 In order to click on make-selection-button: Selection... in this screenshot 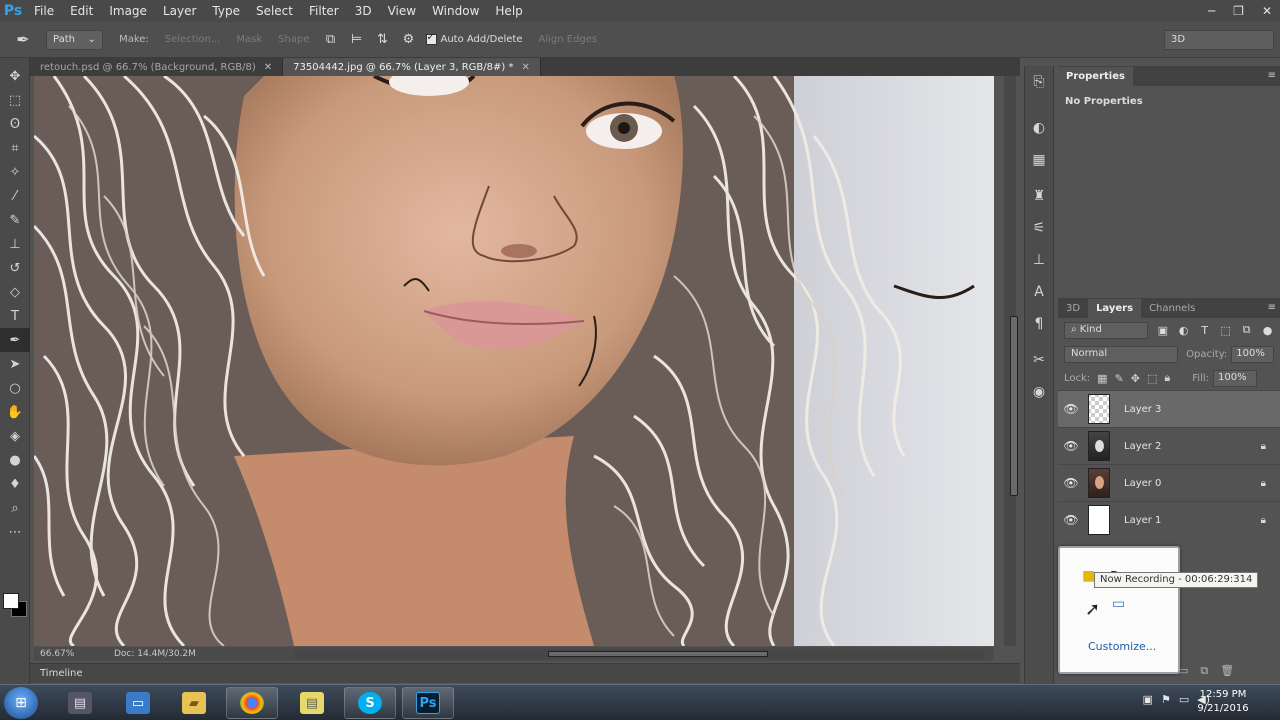, I will do `click(193, 40)`.